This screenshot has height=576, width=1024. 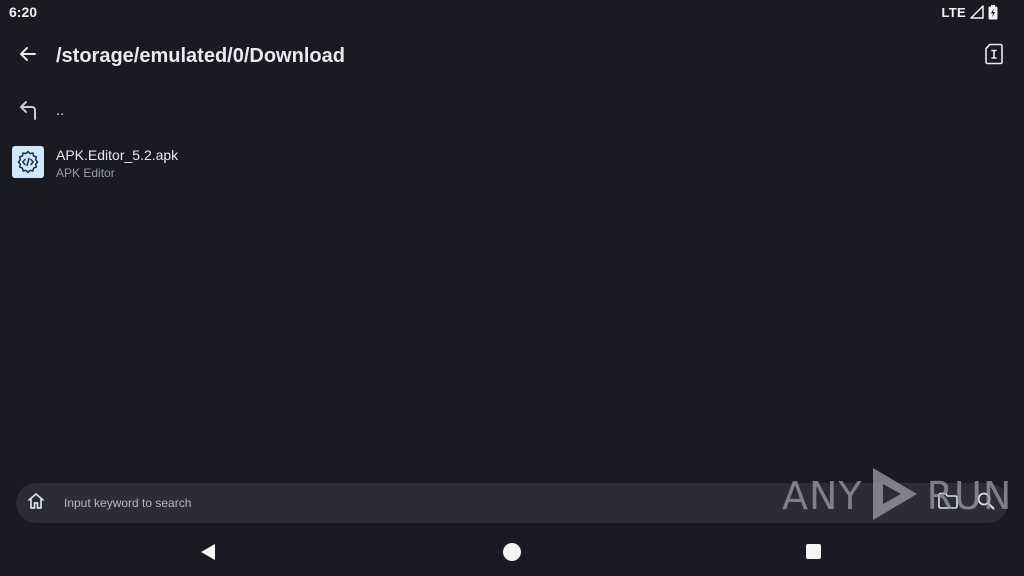 I want to click on list-item: APK.Editor_5.2.apk APK Editor, so click(x=512, y=164).